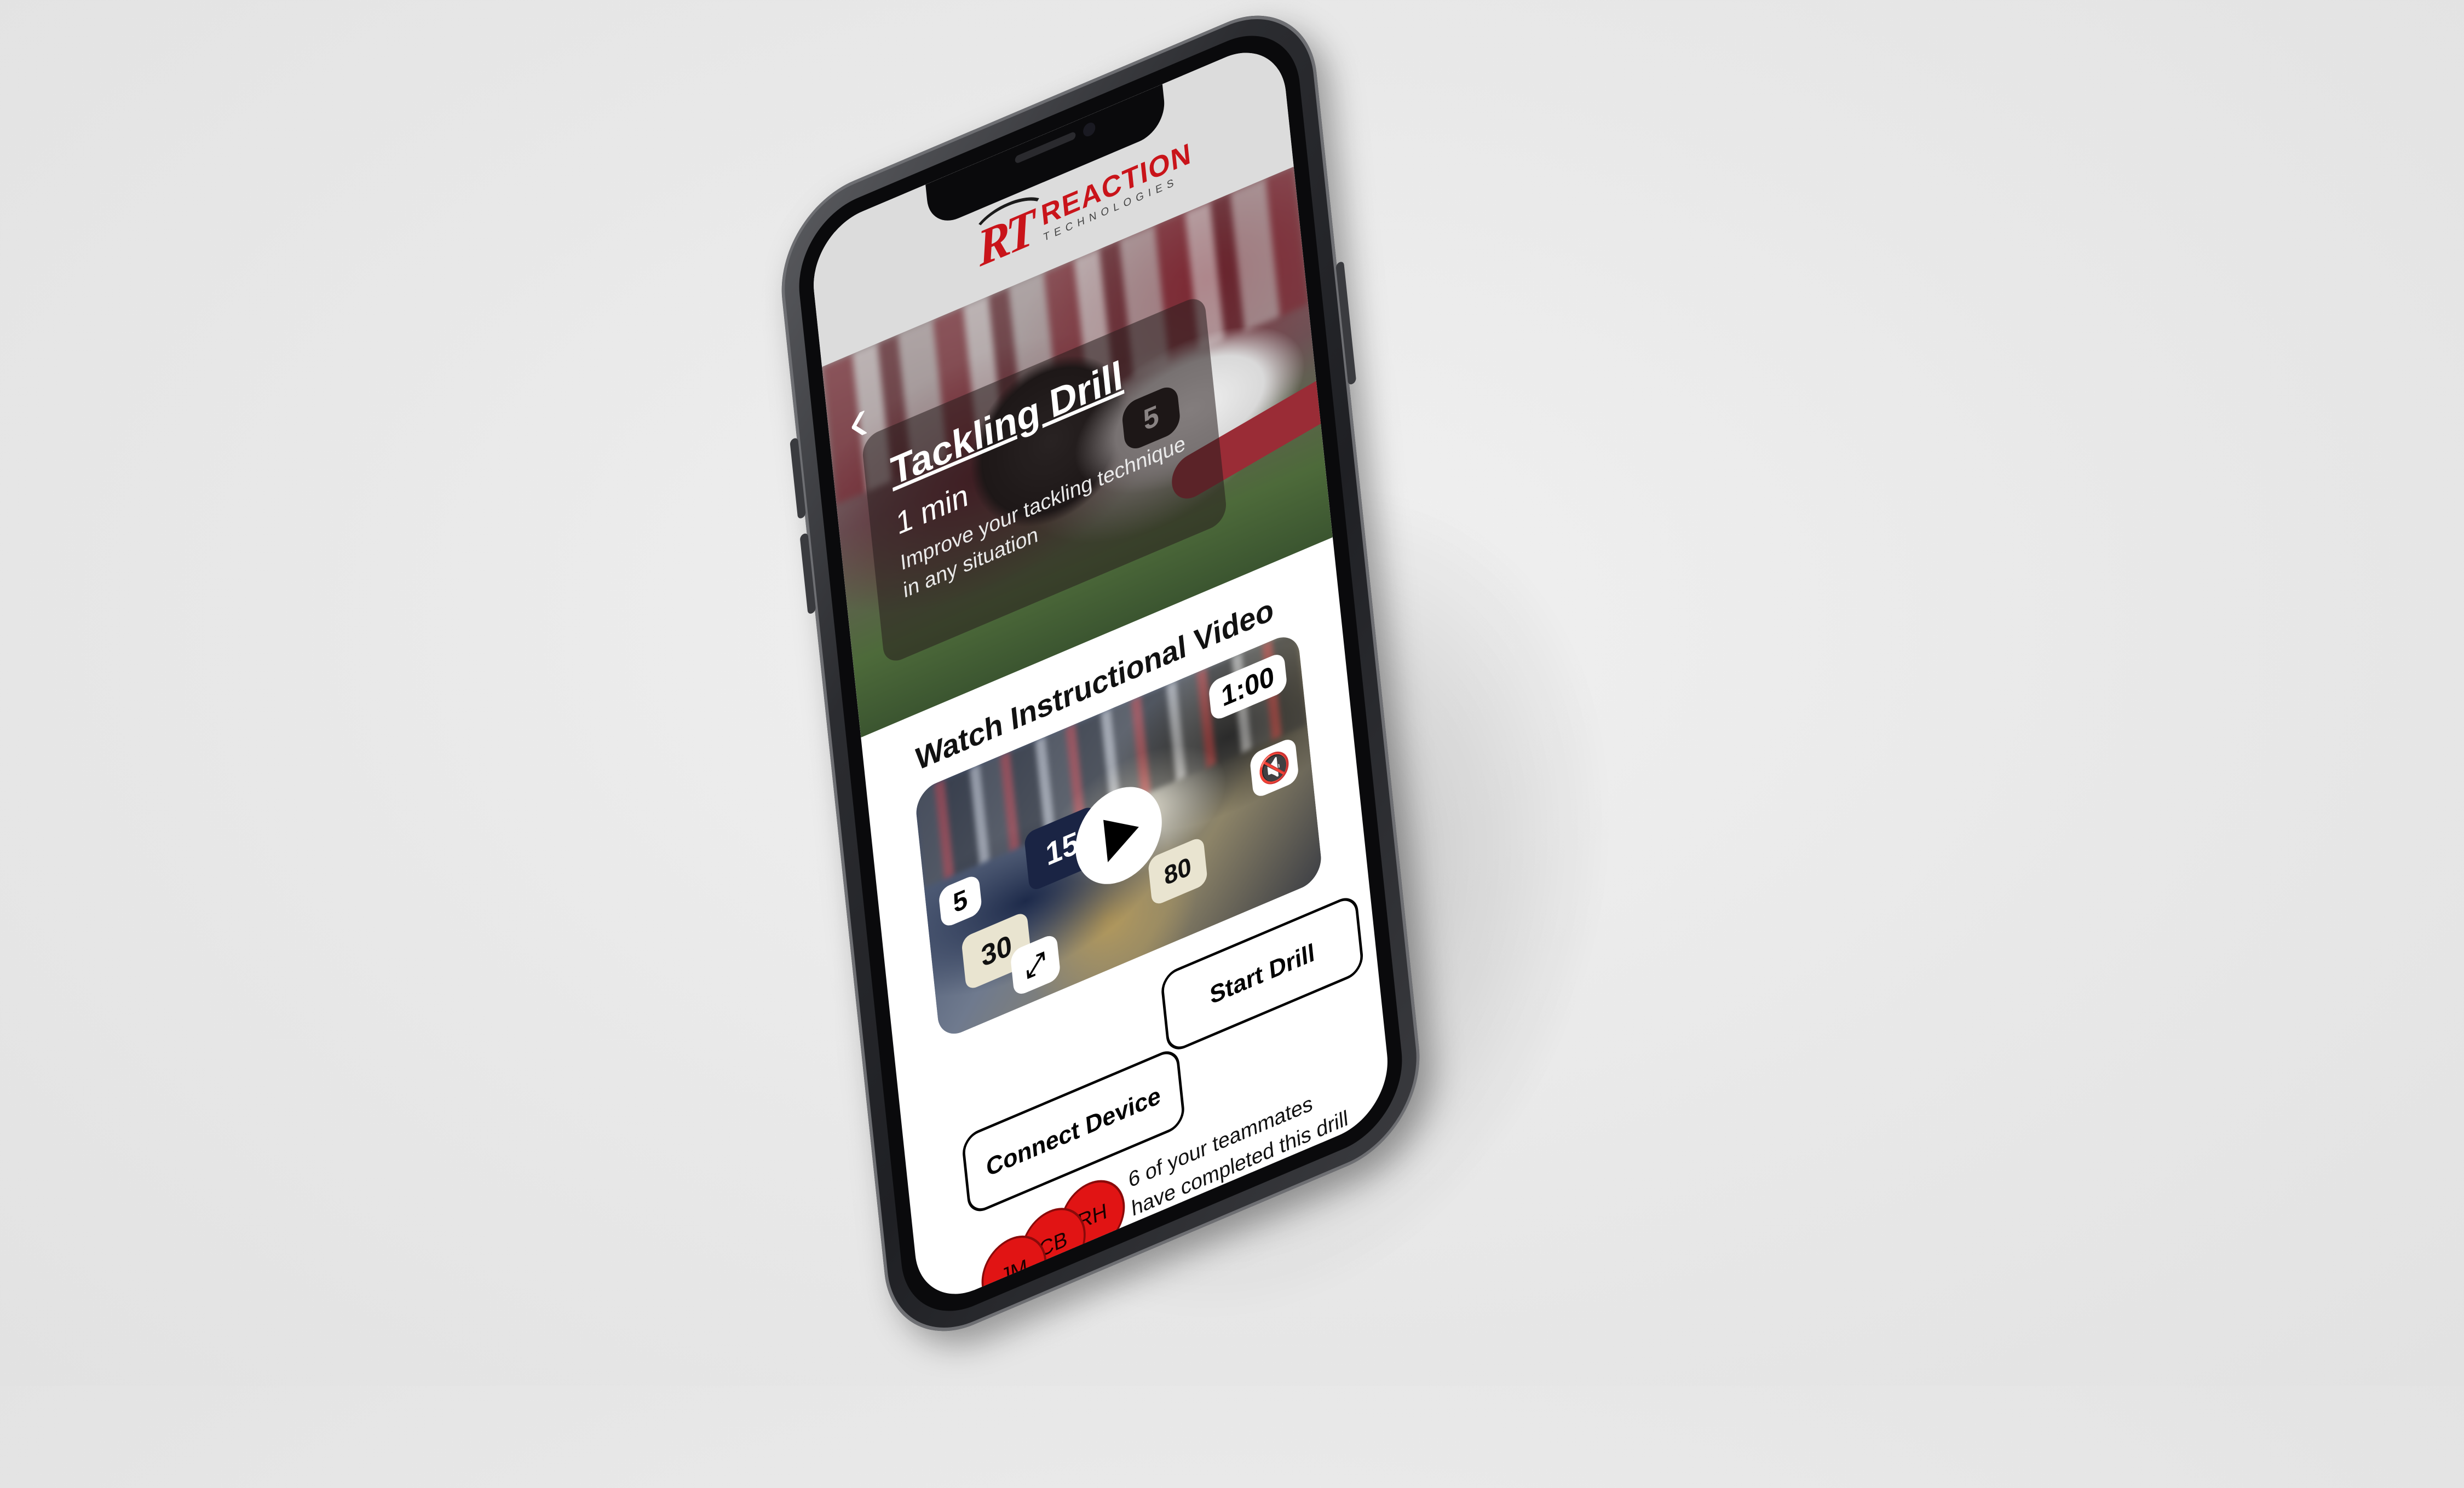  I want to click on front-camera, so click(1089, 129).